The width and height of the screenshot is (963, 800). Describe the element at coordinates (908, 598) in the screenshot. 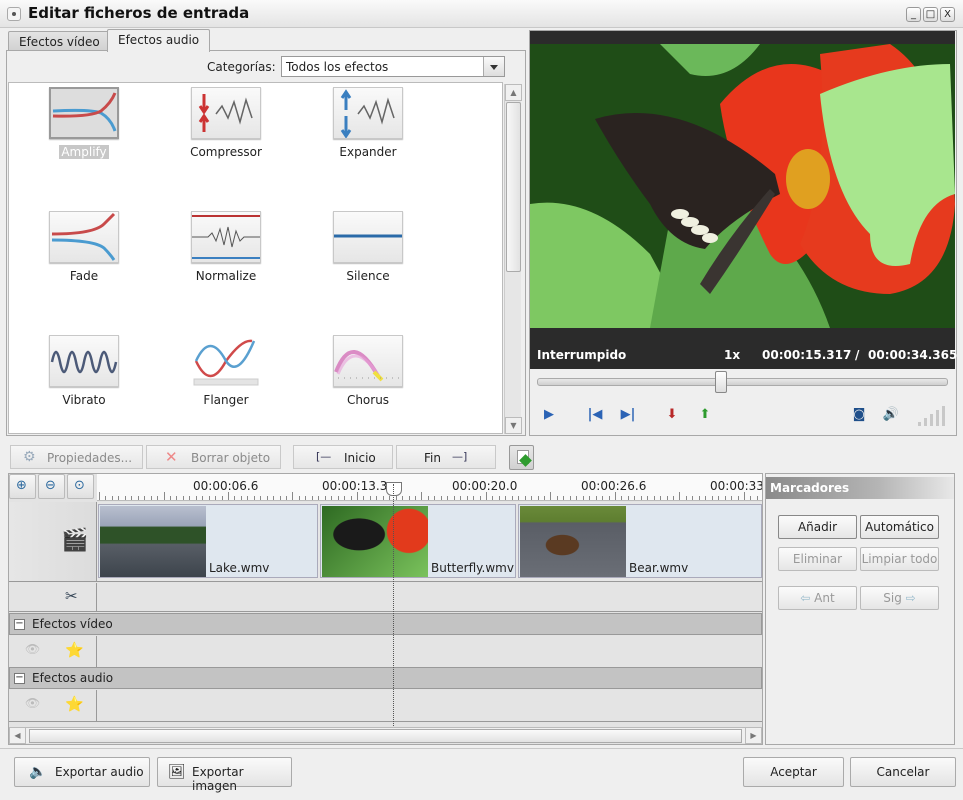

I see `arrow-right-icon: ⇨` at that location.